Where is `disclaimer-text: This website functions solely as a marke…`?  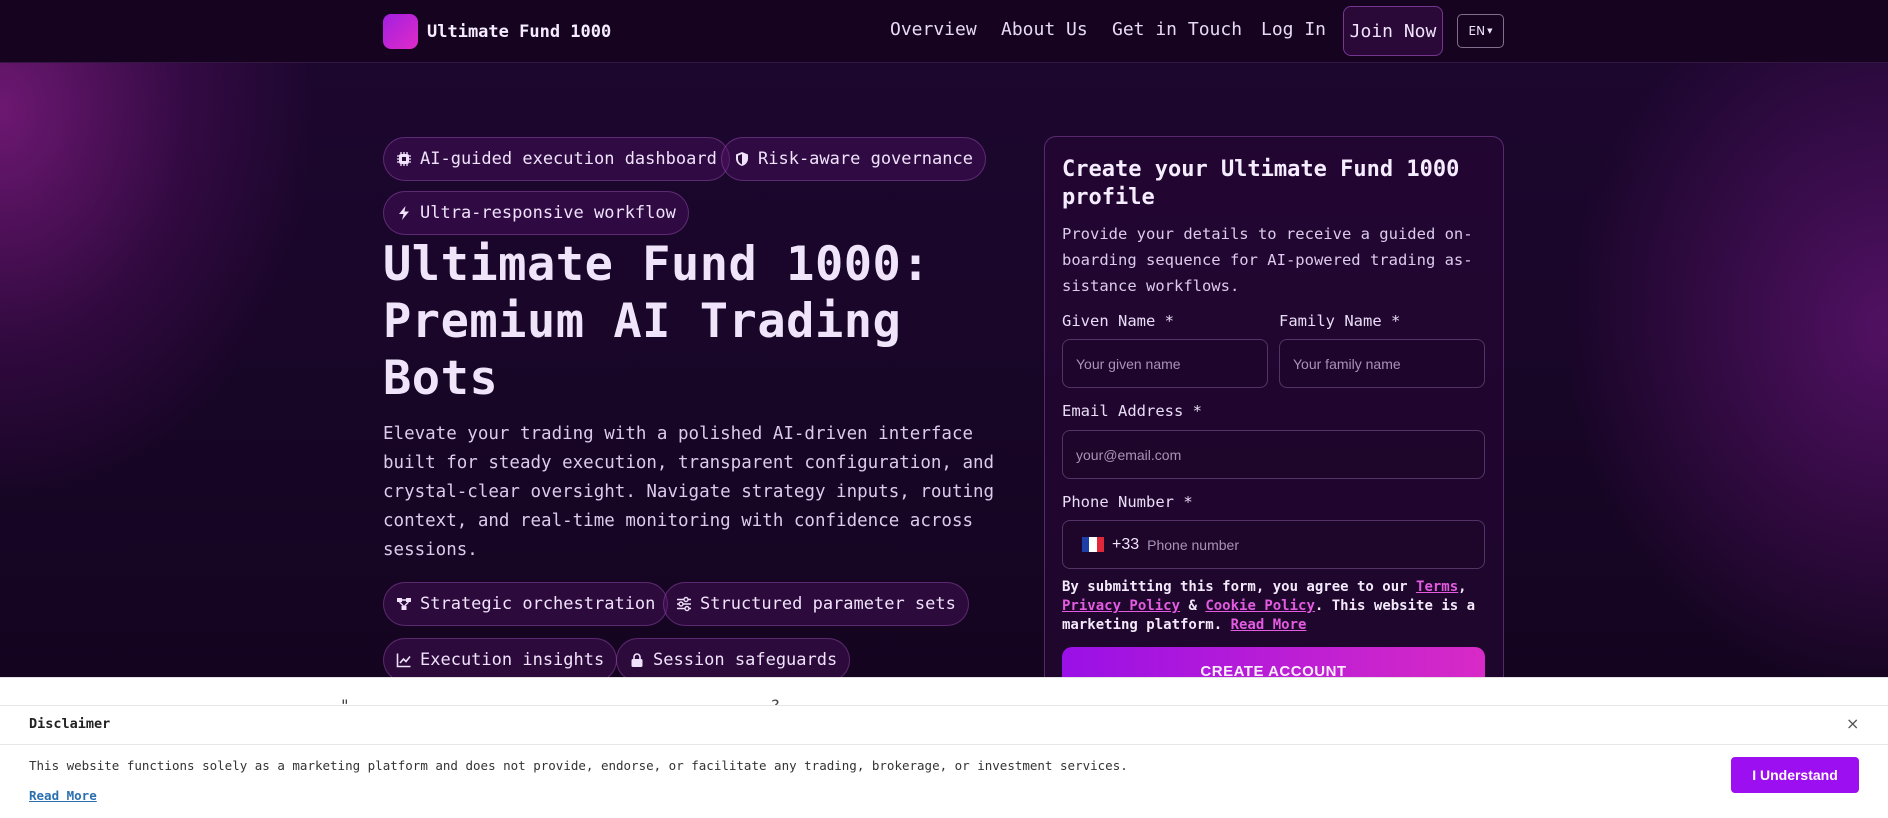 disclaimer-text: This website functions solely as a marke… is located at coordinates (578, 765).